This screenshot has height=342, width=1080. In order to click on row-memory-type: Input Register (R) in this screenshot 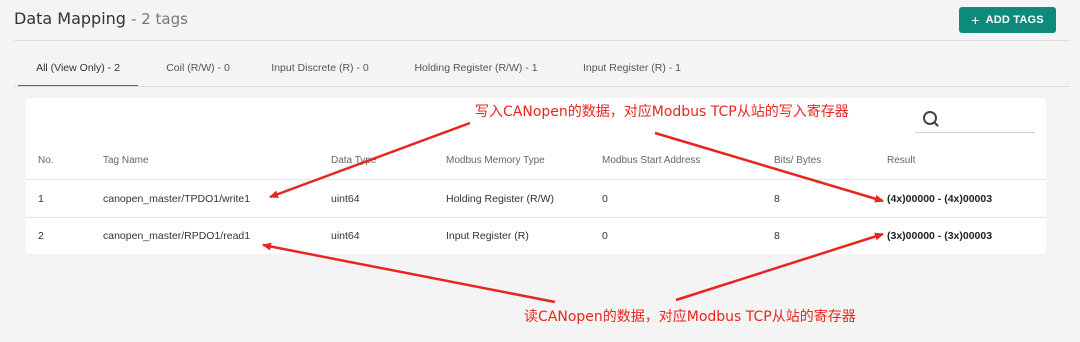, I will do `click(487, 236)`.